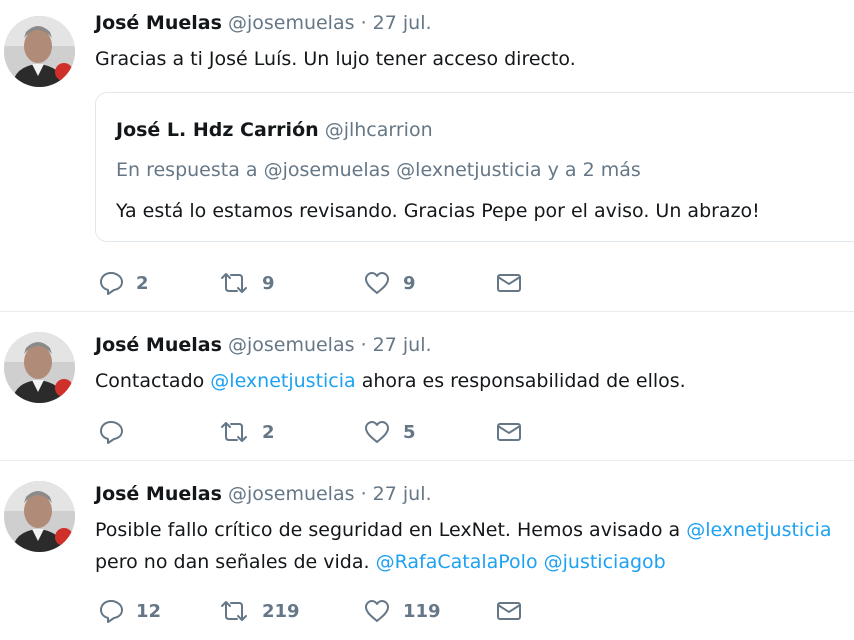 This screenshot has height=640, width=854. What do you see at coordinates (594, 170) in the screenshot?
I see `reply-suffix: y a 2 más` at bounding box center [594, 170].